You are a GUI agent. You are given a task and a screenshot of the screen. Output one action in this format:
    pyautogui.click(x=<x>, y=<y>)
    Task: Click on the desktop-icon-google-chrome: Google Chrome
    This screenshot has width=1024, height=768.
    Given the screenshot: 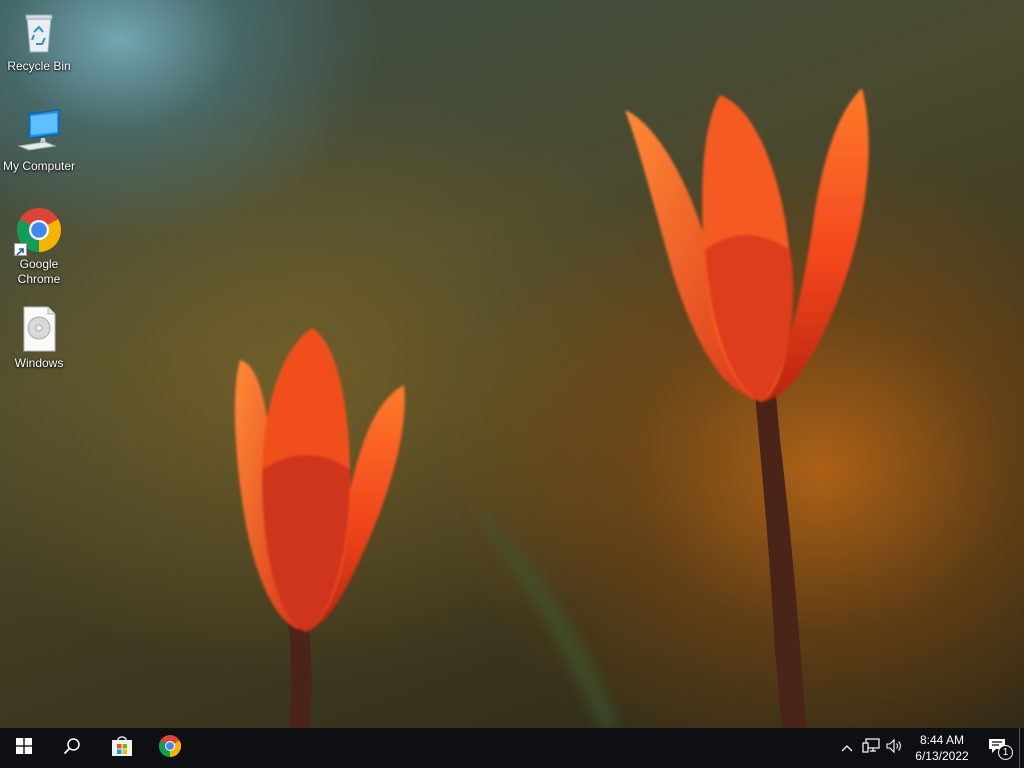 What is the action you would take?
    pyautogui.click(x=39, y=246)
    